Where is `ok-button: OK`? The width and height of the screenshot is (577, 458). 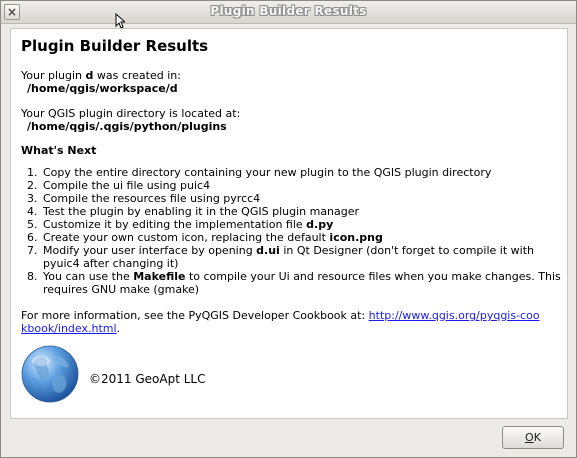
ok-button: OK is located at coordinates (533, 437).